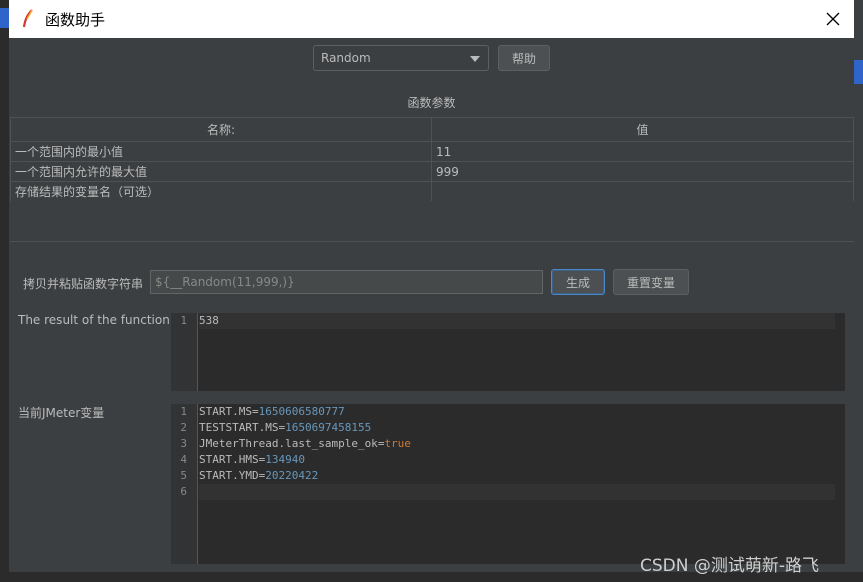  I want to click on reset-variables-button: 重置变量, so click(651, 282).